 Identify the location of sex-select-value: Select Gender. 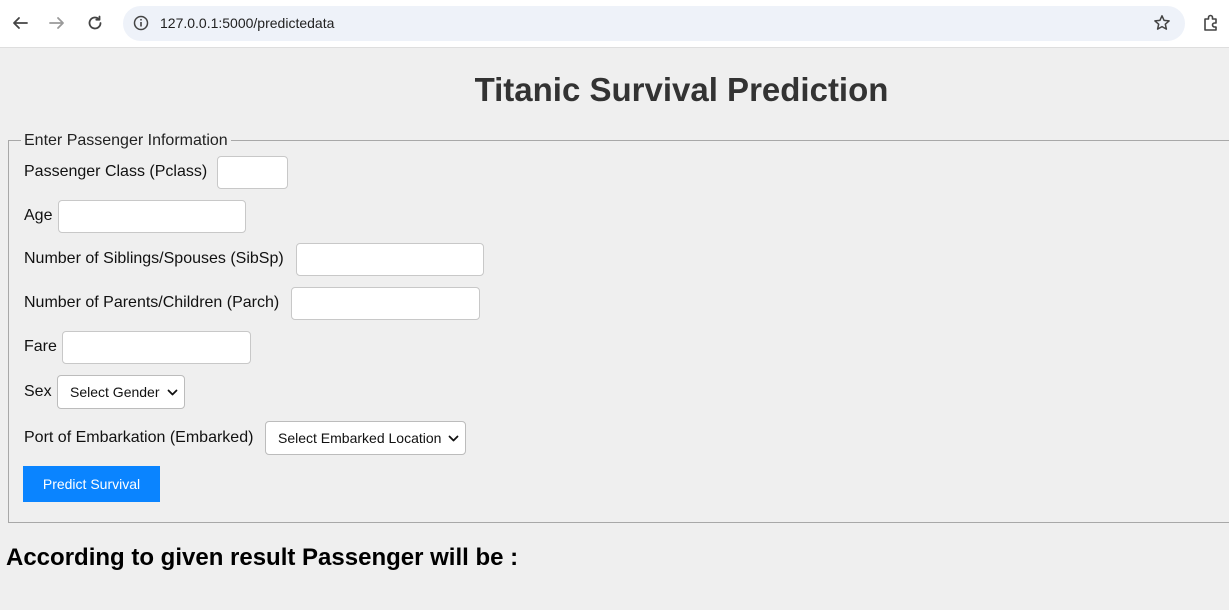
(115, 392).